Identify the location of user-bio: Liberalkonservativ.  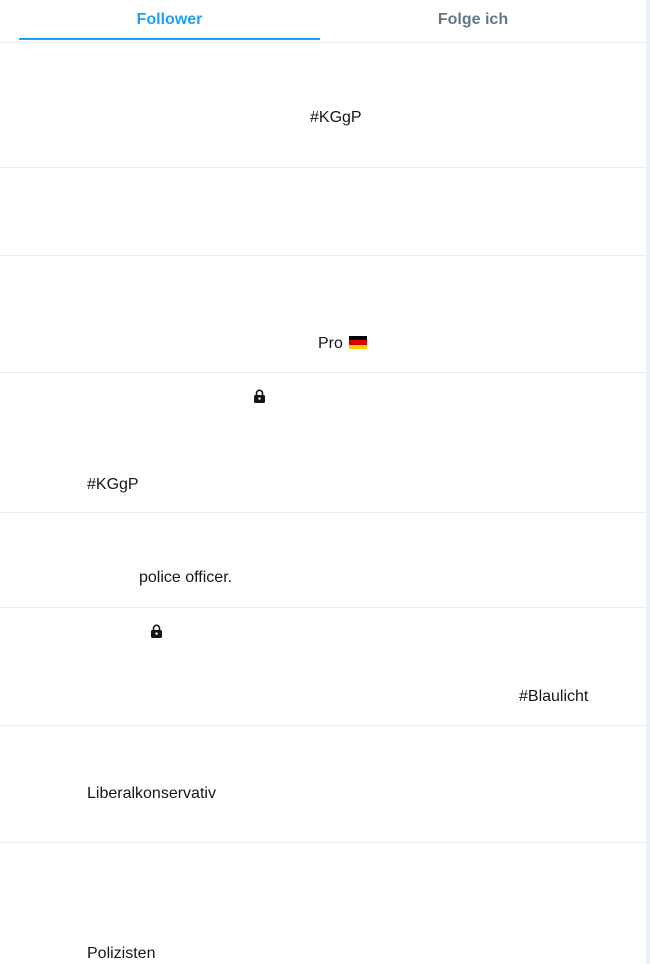
(151, 793).